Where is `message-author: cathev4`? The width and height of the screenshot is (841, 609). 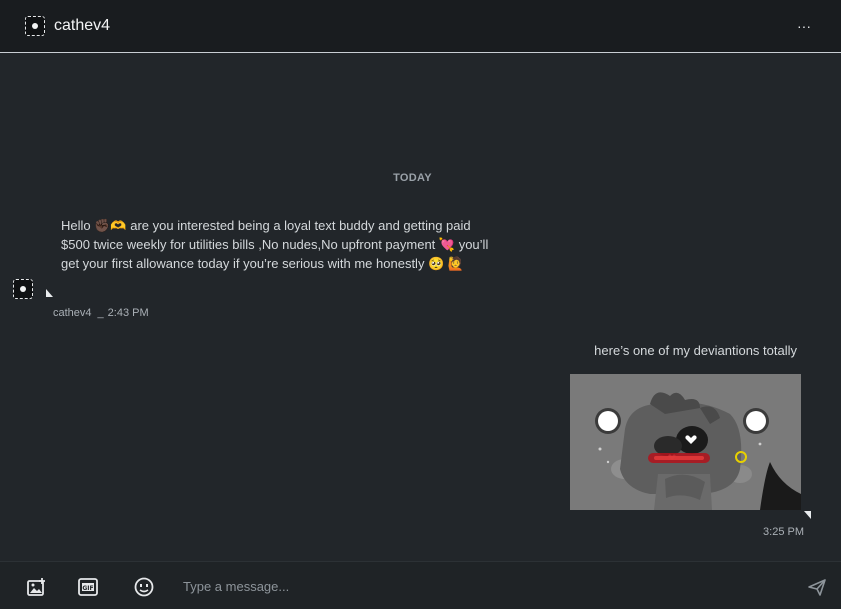 message-author: cathev4 is located at coordinates (72, 313).